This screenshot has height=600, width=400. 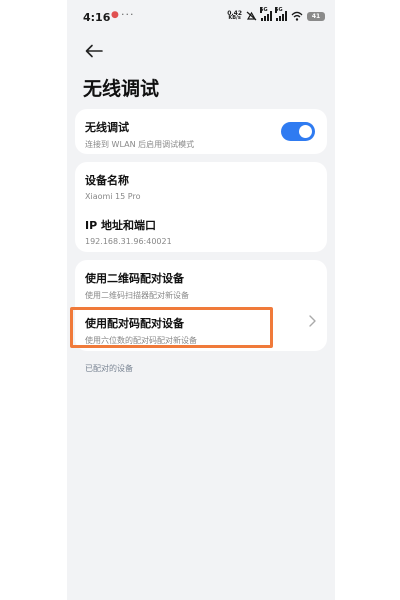 I want to click on status-icons: 0.42 KB/s 5G 5G 41, so click(x=276, y=15).